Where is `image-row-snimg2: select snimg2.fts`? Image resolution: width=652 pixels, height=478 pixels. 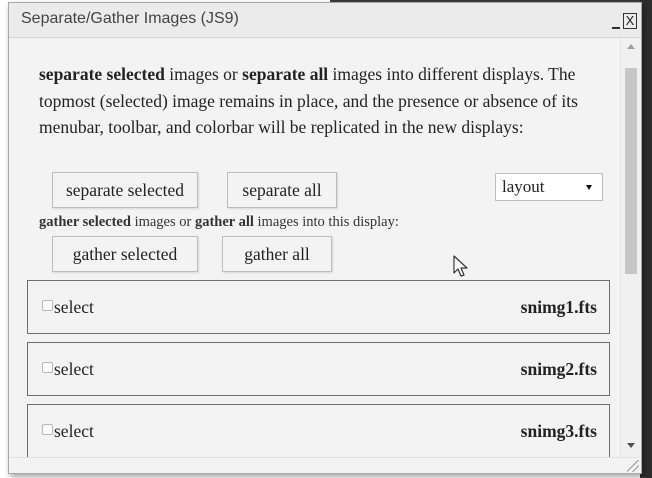 image-row-snimg2: select snimg2.fts is located at coordinates (318, 369).